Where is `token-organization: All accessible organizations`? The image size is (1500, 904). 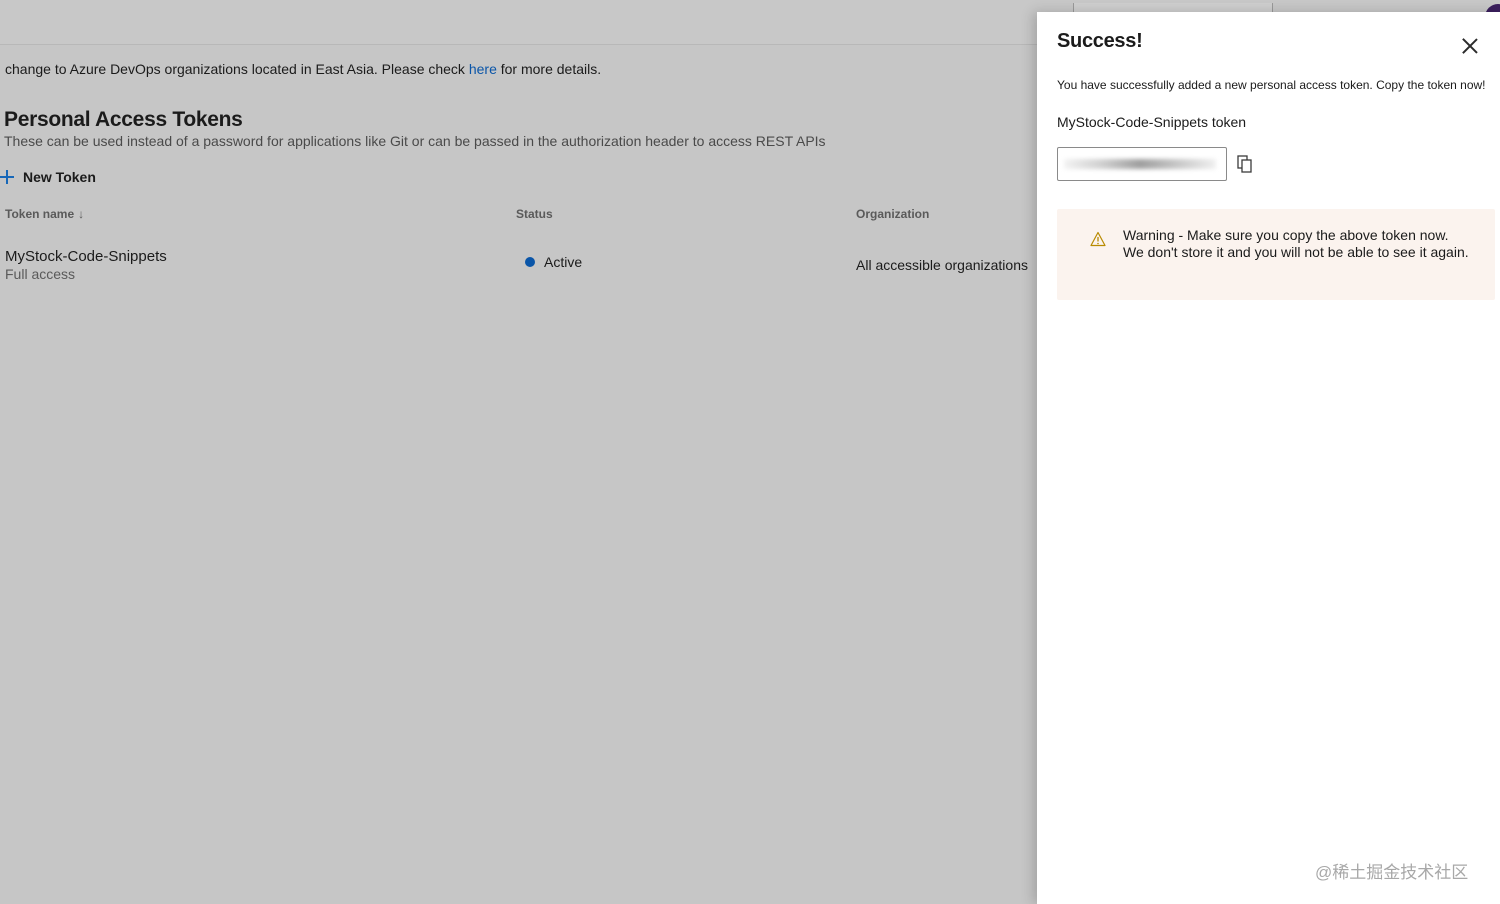
token-organization: All accessible organizations is located at coordinates (942, 265).